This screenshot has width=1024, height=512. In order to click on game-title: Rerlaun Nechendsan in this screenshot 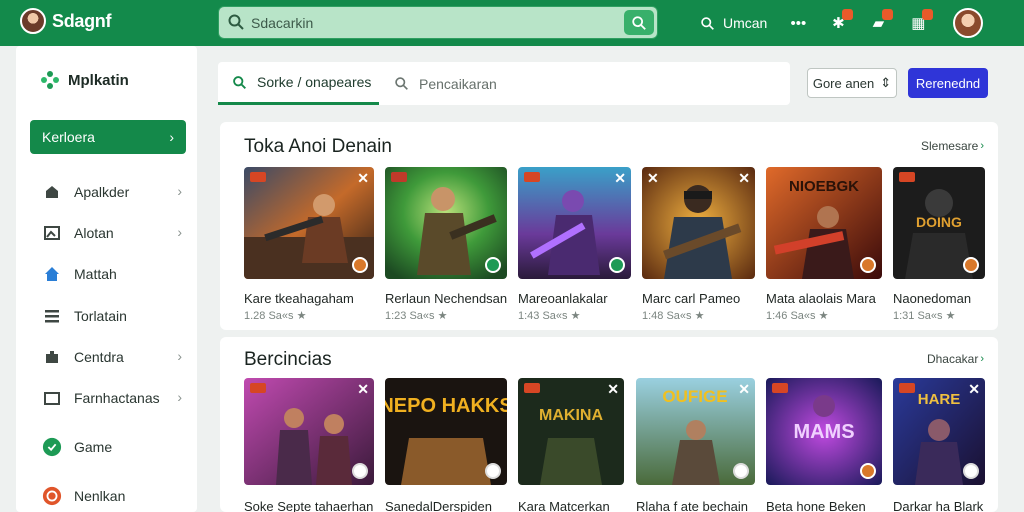, I will do `click(446, 298)`.